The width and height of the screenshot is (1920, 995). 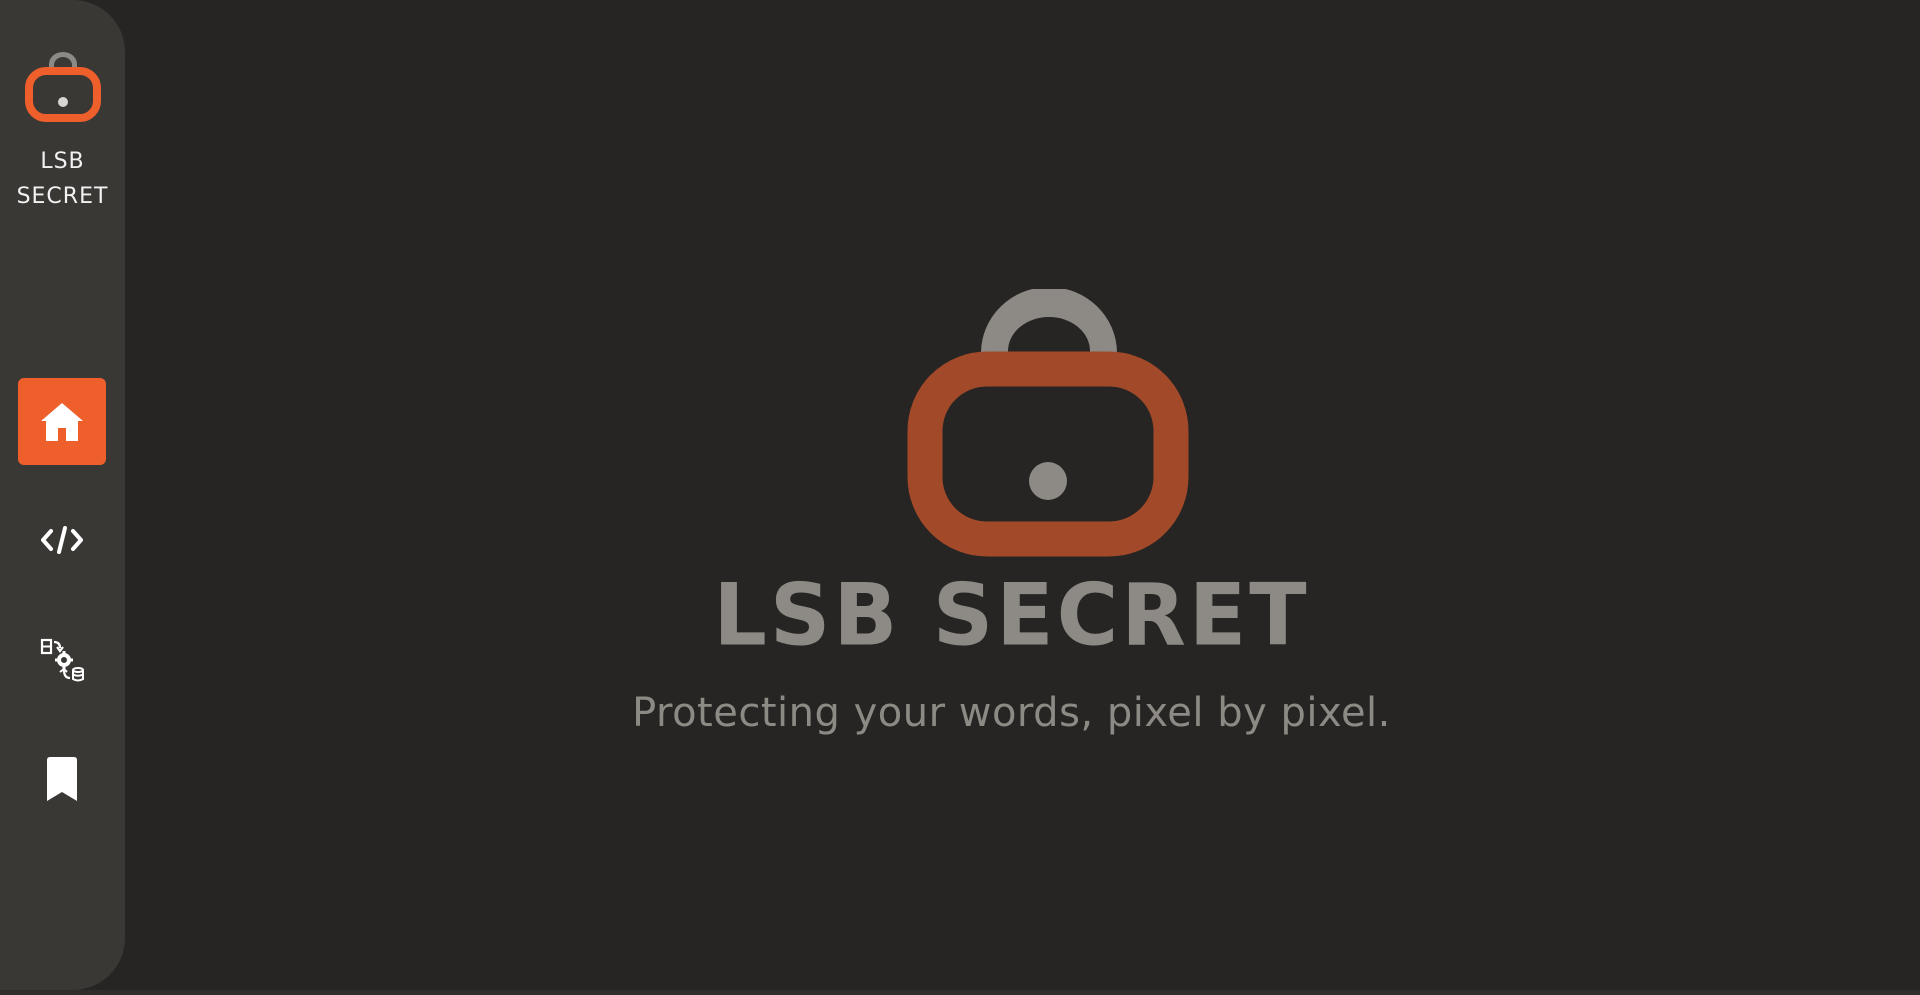 I want to click on brand-name-line1: LSB, so click(x=62, y=161).